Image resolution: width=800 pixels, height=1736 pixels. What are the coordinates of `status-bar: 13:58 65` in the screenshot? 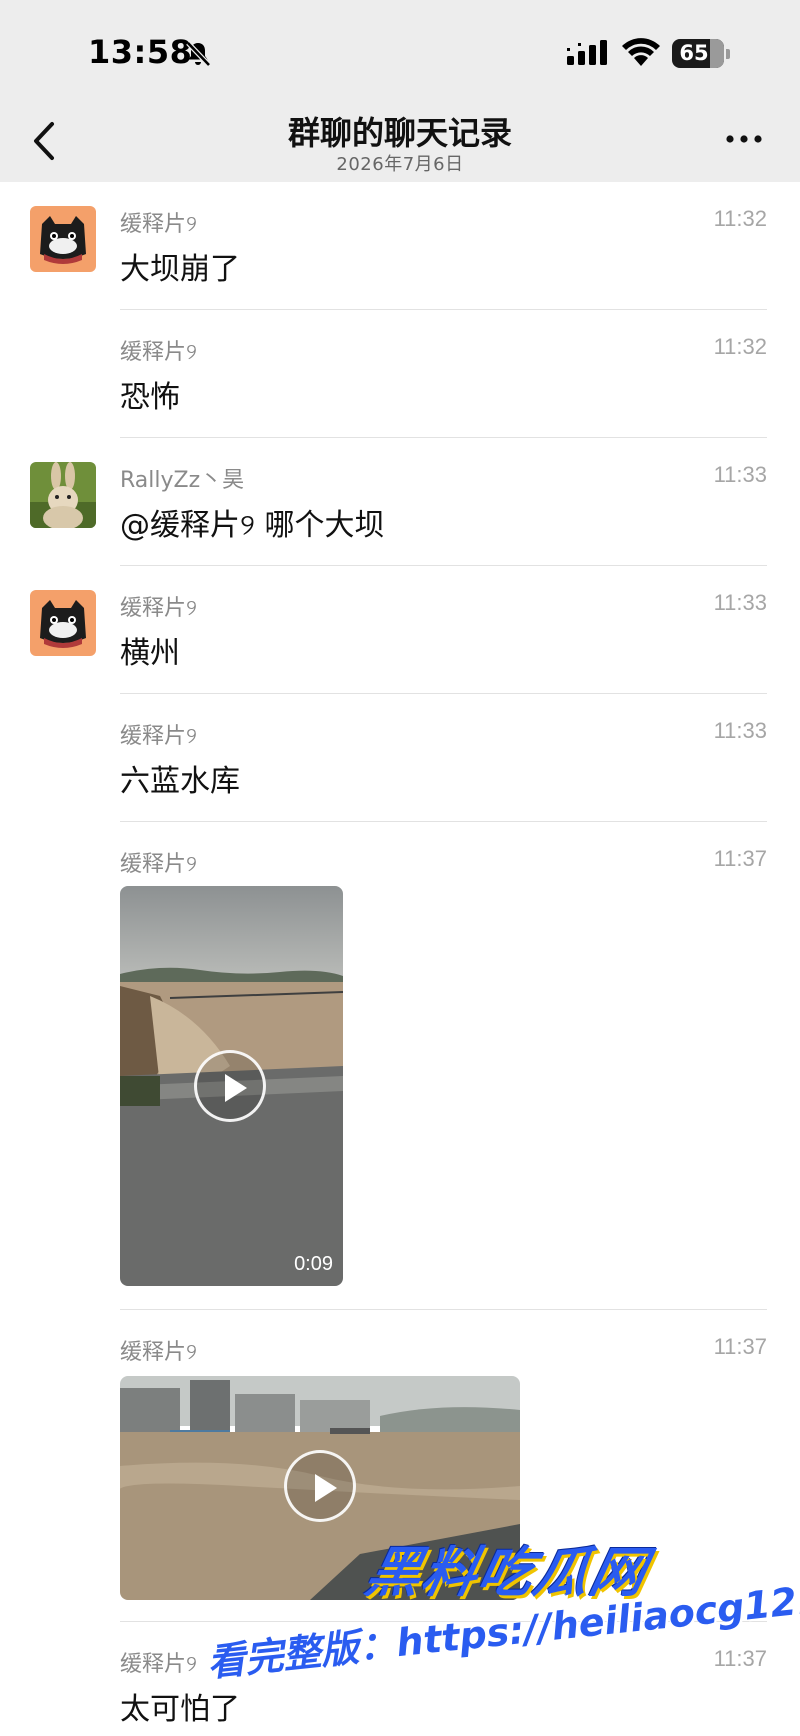 It's located at (400, 50).